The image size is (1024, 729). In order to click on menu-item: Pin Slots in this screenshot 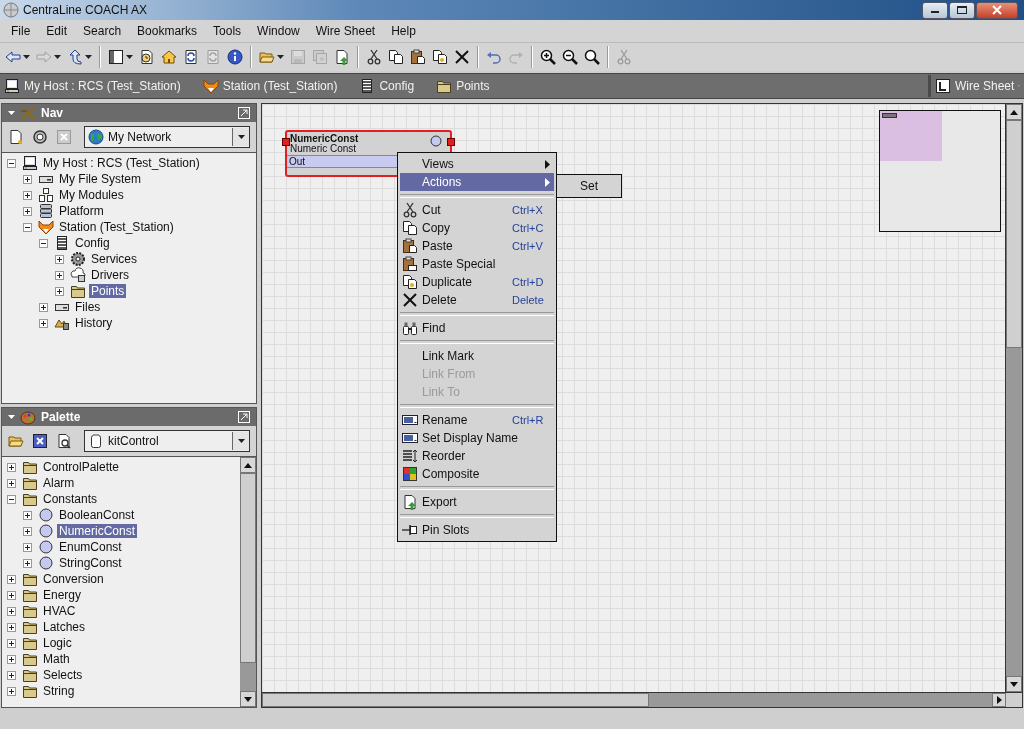, I will do `click(477, 530)`.